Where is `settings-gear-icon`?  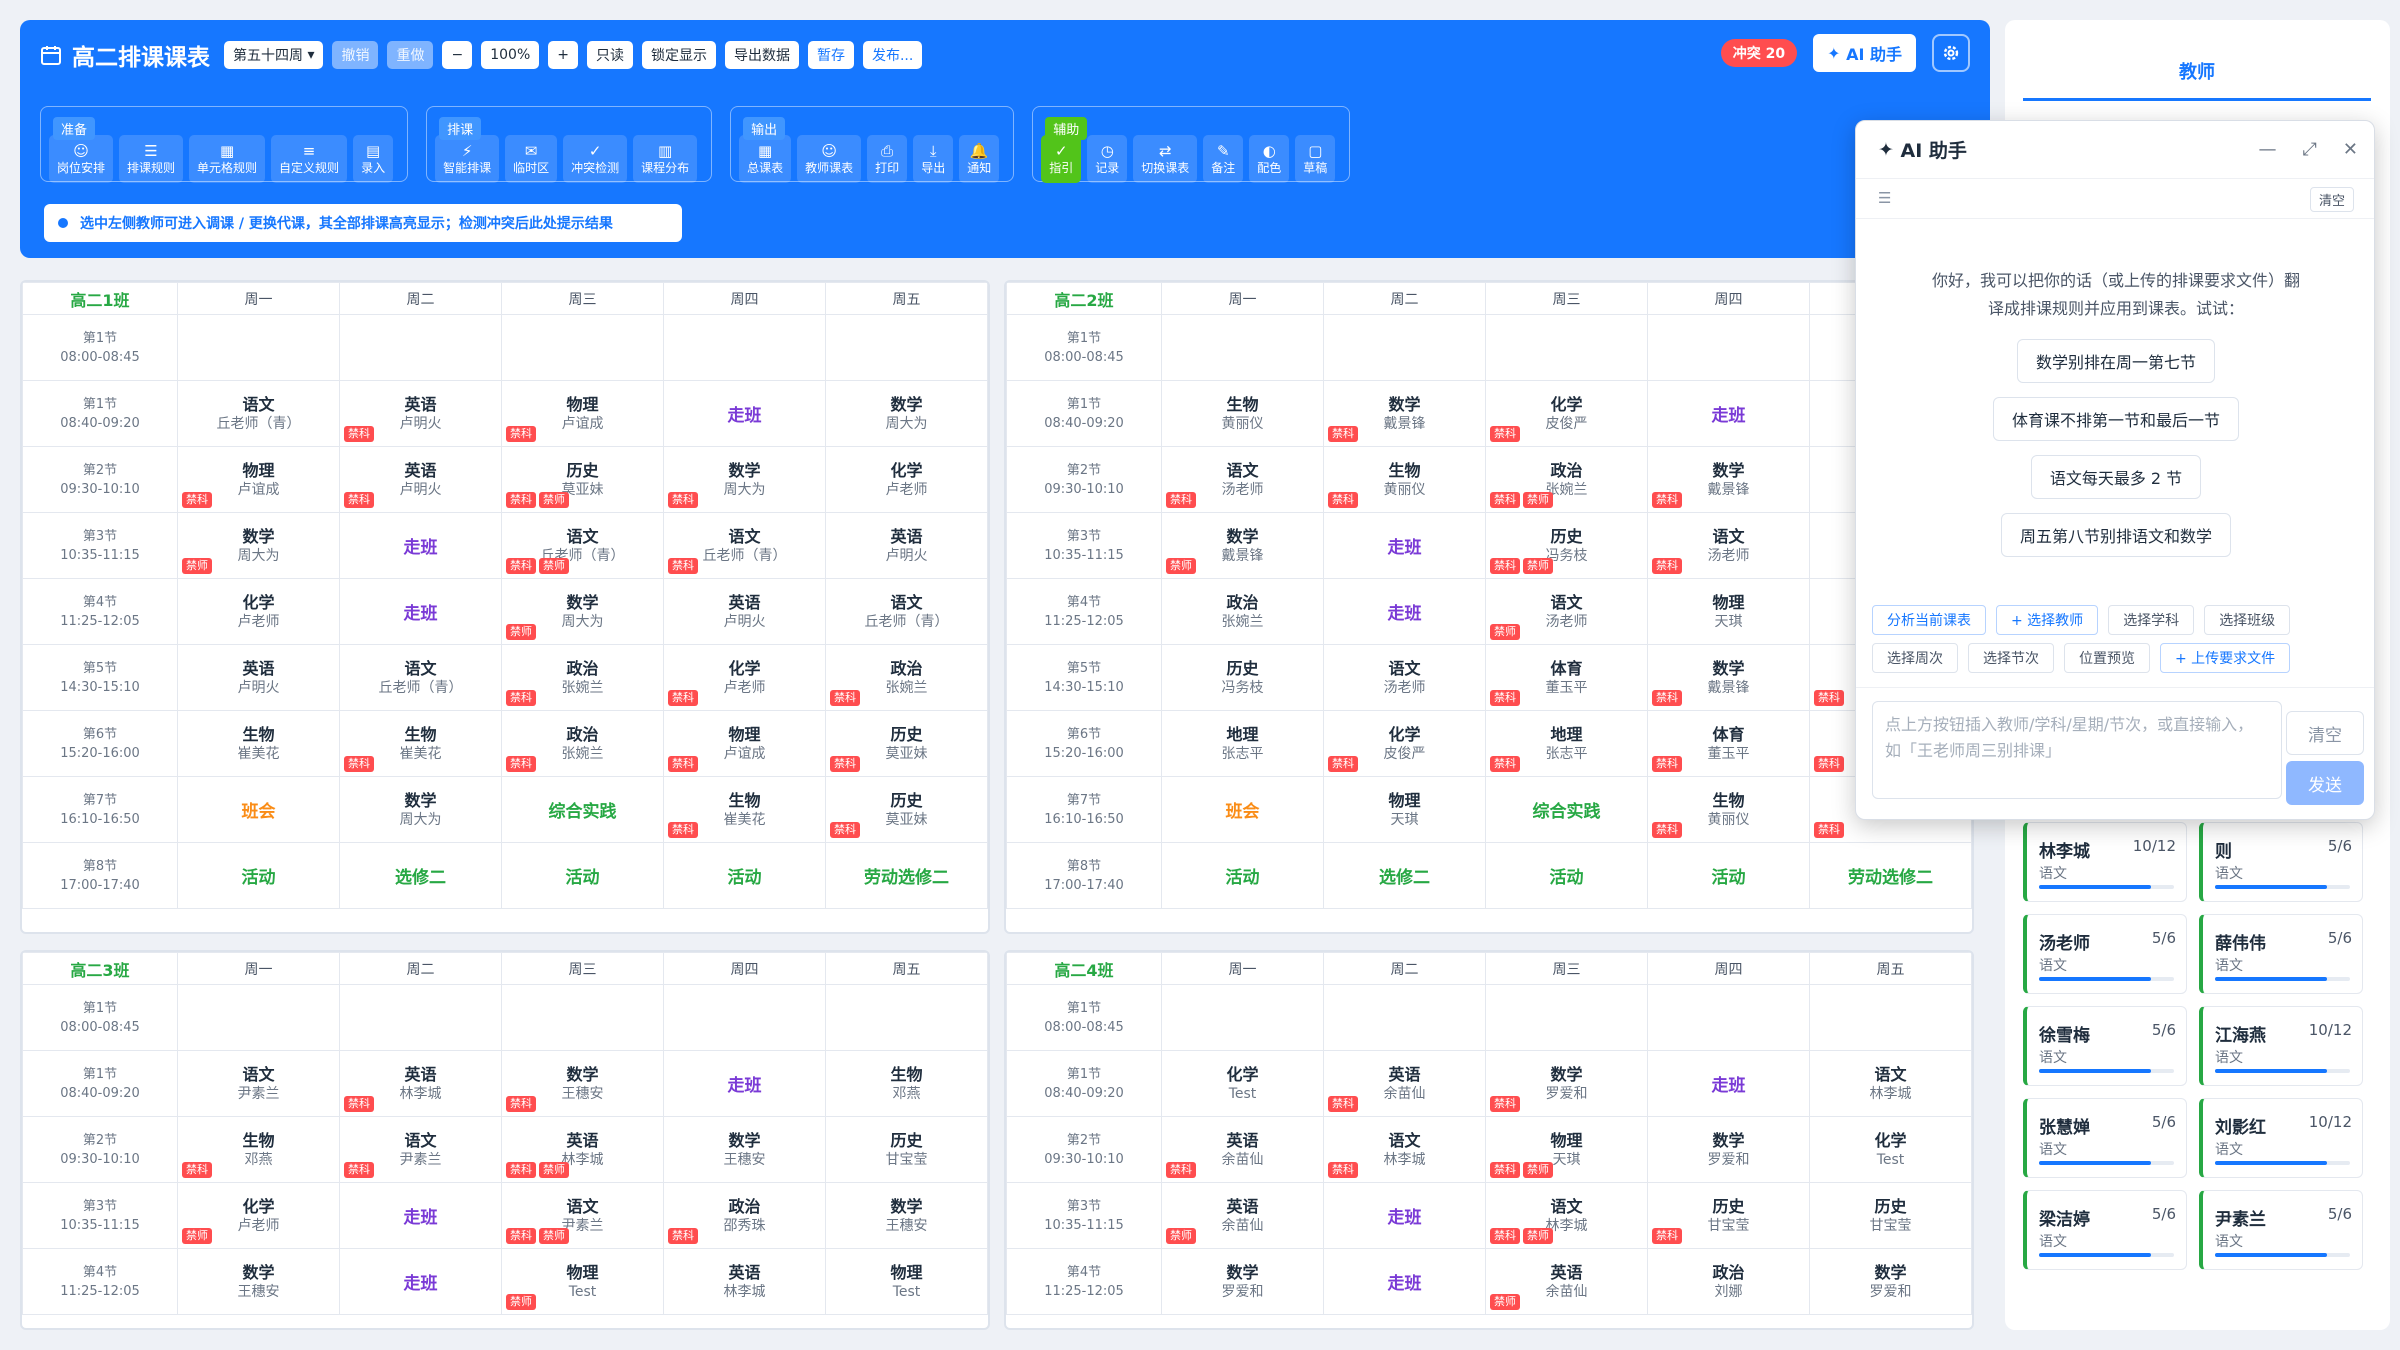 settings-gear-icon is located at coordinates (1951, 53).